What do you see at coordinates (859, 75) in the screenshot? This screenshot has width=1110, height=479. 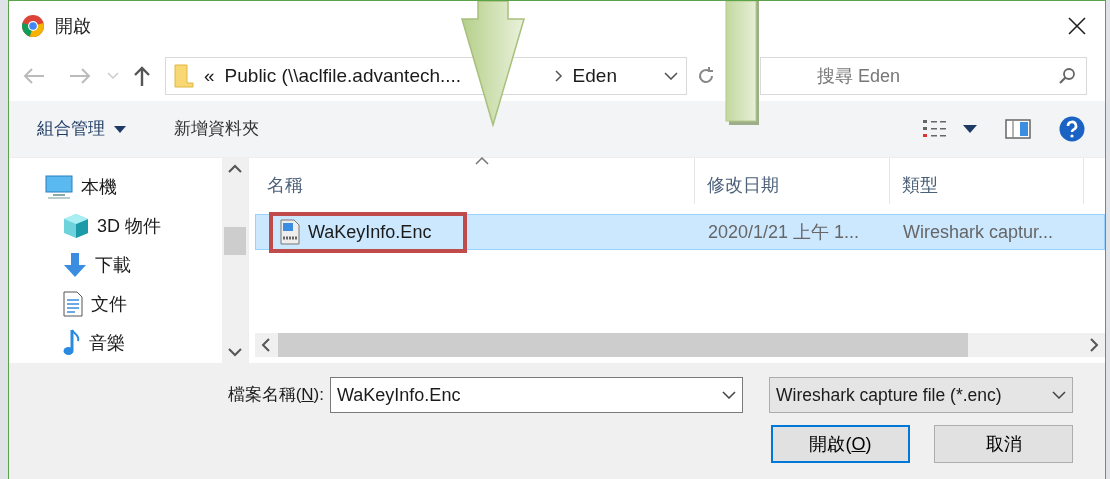 I see `search-placeholder: 搜尋 Eden` at bounding box center [859, 75].